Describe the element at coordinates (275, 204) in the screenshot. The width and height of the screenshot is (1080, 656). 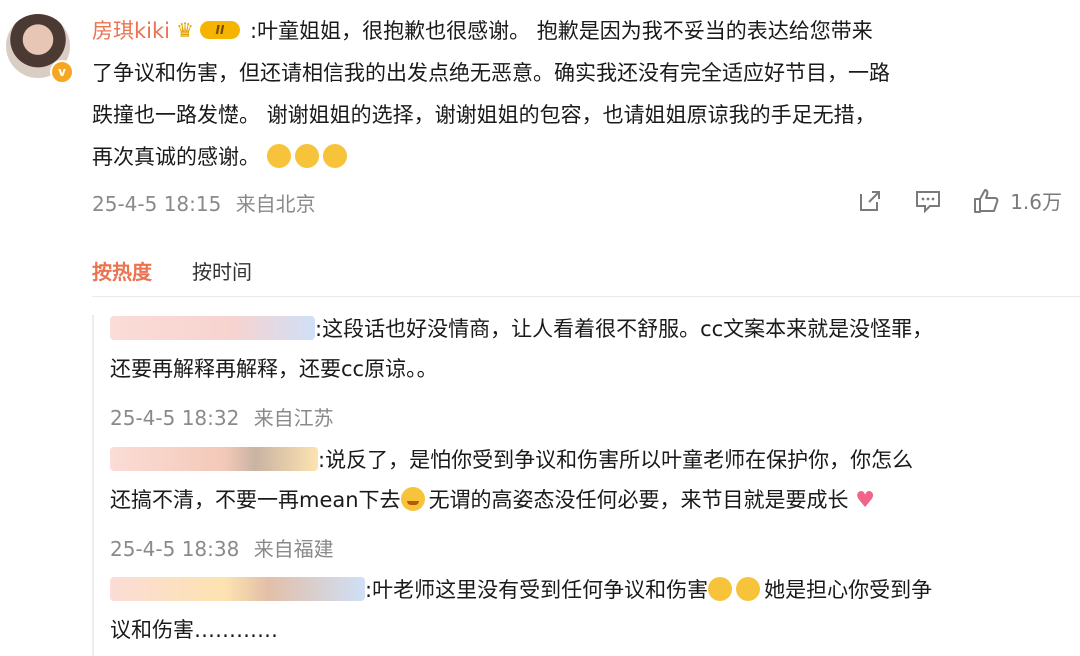
I see `post-location: 来自北京` at that location.